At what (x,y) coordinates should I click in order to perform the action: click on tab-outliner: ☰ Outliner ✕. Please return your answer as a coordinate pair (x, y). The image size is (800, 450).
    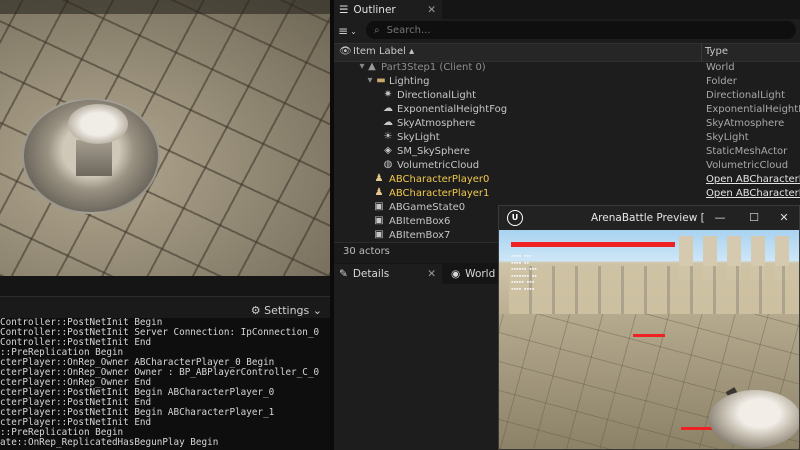
    Looking at the image, I should click on (388, 9).